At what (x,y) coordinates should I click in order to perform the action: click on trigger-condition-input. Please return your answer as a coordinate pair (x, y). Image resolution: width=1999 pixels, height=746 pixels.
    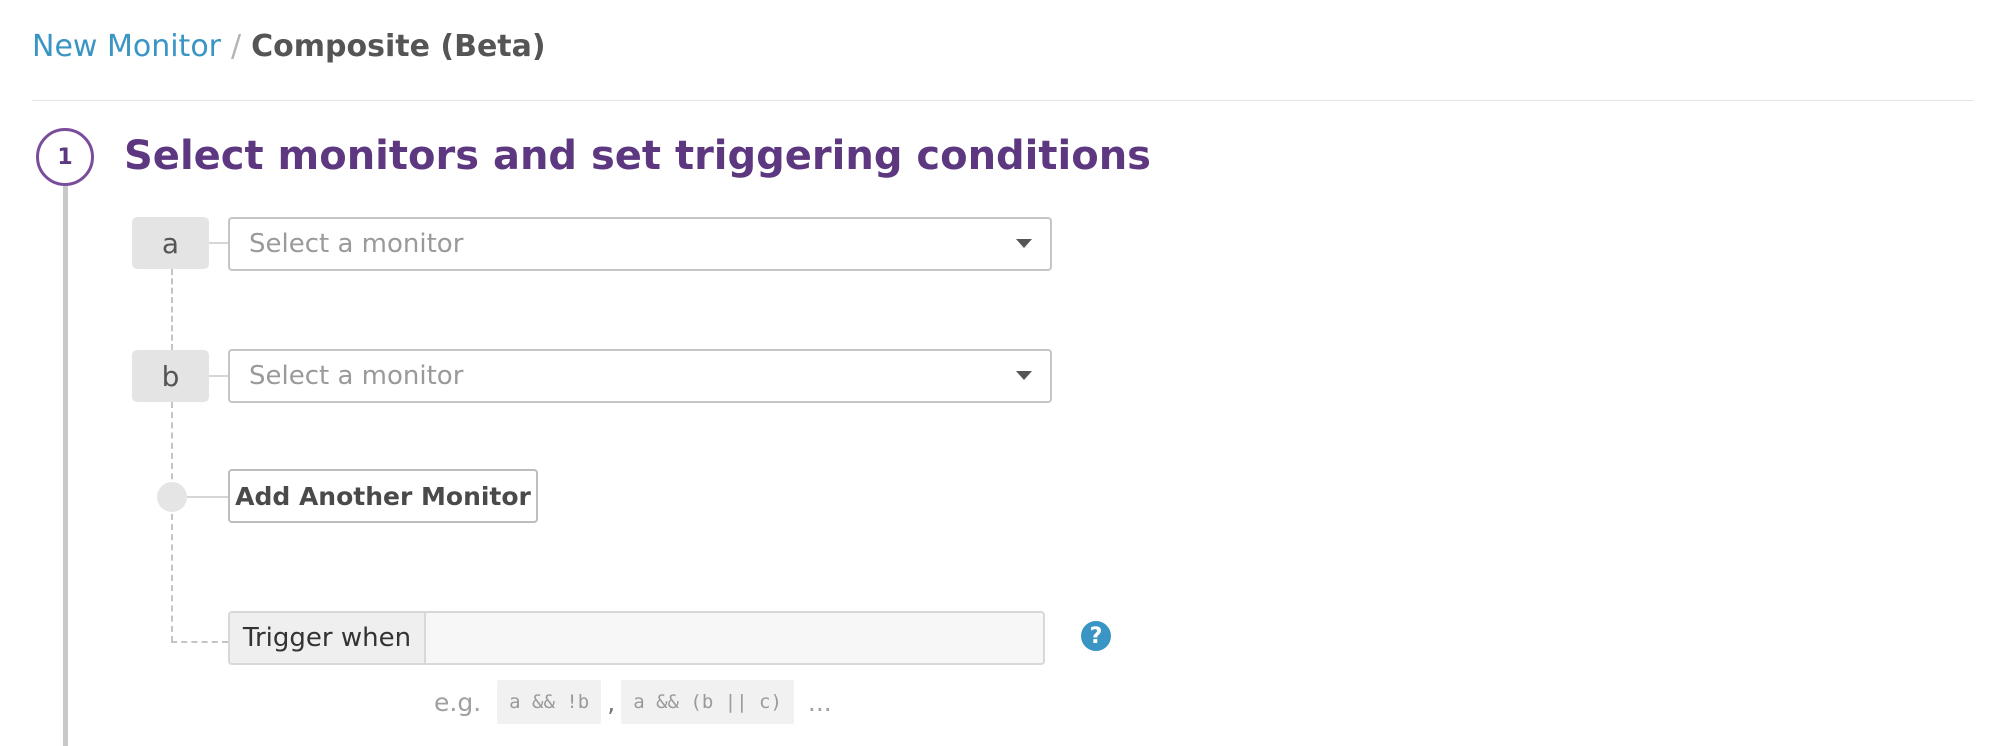
    Looking at the image, I should click on (734, 638).